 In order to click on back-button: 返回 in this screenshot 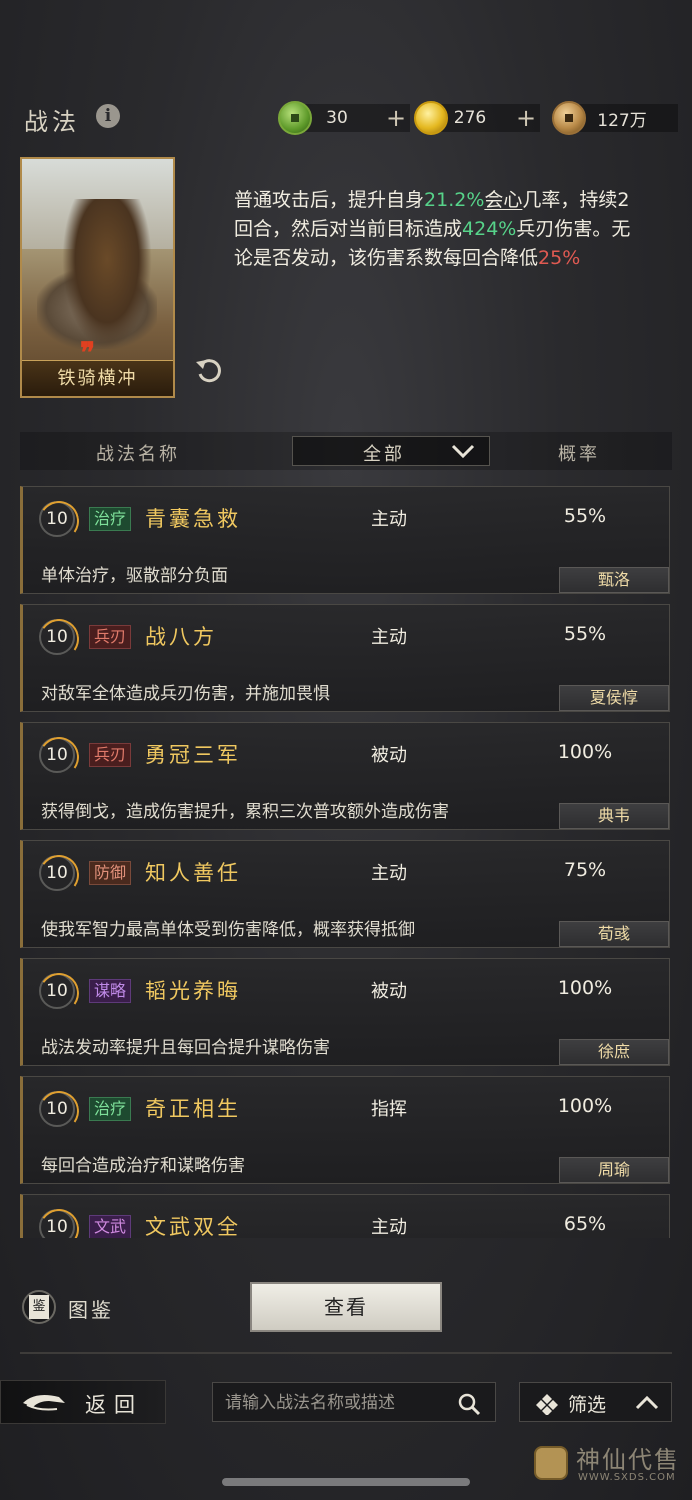, I will do `click(83, 1402)`.